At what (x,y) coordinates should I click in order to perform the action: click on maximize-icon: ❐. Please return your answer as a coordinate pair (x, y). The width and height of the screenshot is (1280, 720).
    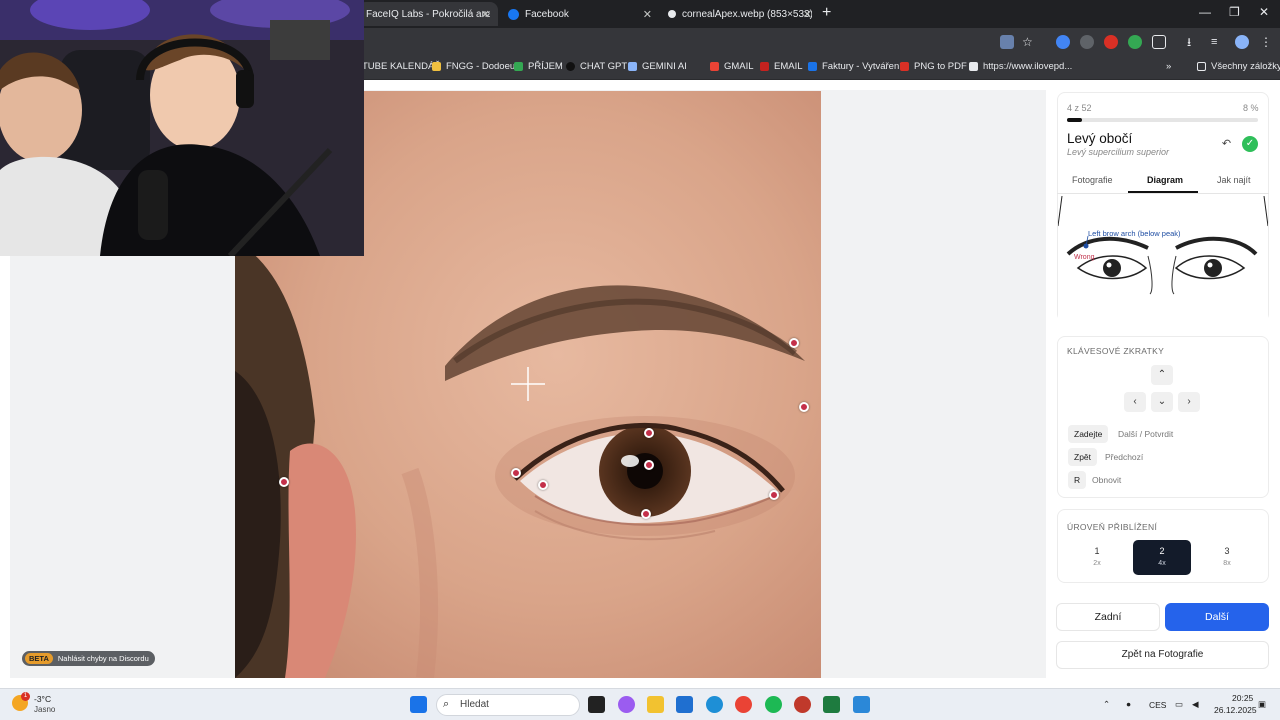
    Looking at the image, I should click on (1234, 12).